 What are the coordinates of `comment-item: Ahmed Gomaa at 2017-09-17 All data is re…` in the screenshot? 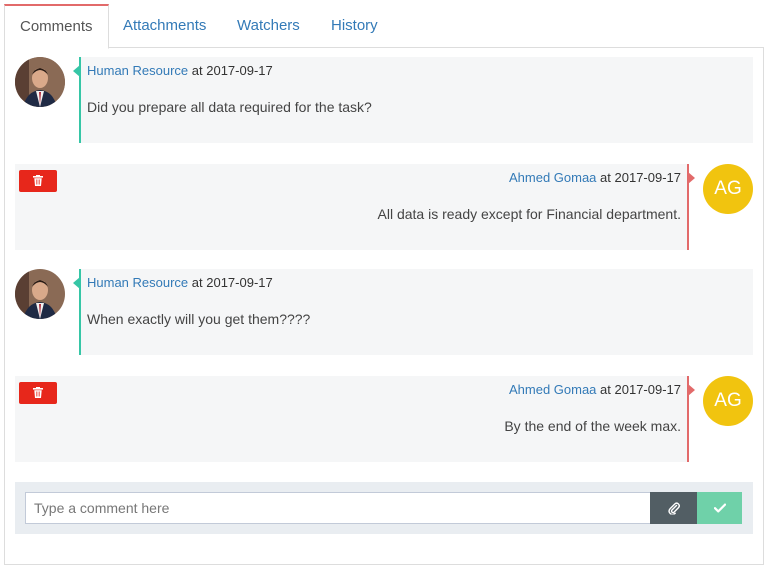 It's located at (384, 207).